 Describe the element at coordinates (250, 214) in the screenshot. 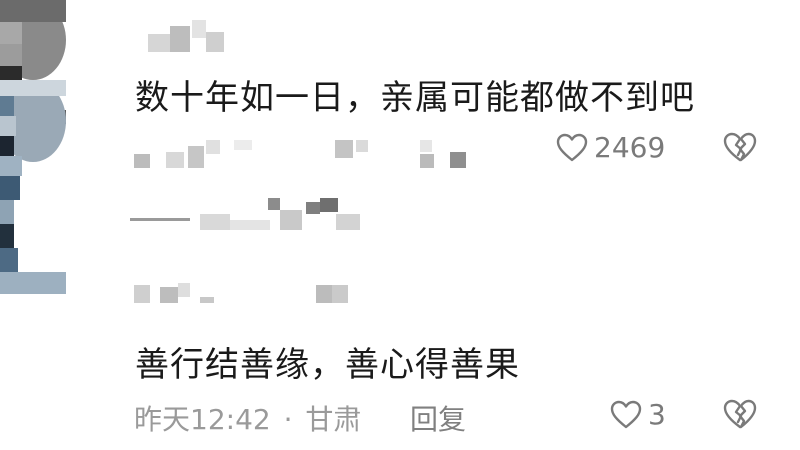

I see `replies-redacted` at that location.